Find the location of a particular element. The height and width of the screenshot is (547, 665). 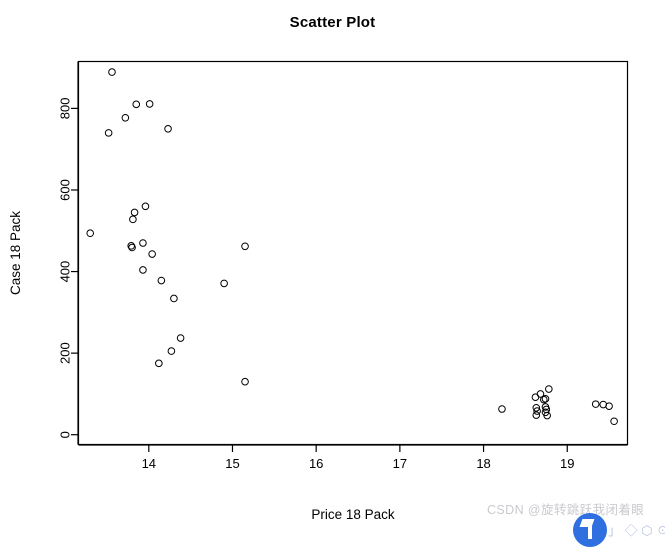

y-axis-title: Case 18 Pack is located at coordinates (15, 253).